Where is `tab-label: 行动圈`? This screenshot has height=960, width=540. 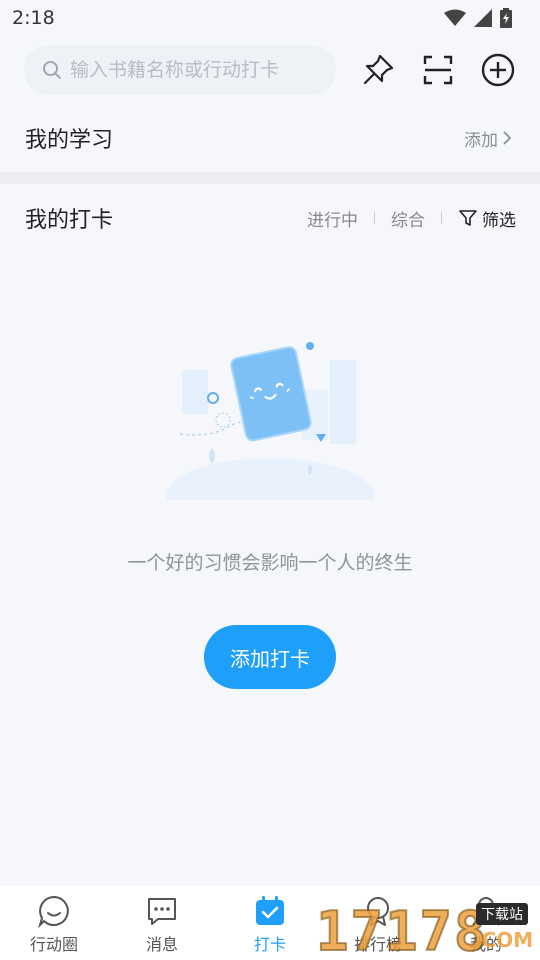 tab-label: 行动圈 is located at coordinates (53, 944).